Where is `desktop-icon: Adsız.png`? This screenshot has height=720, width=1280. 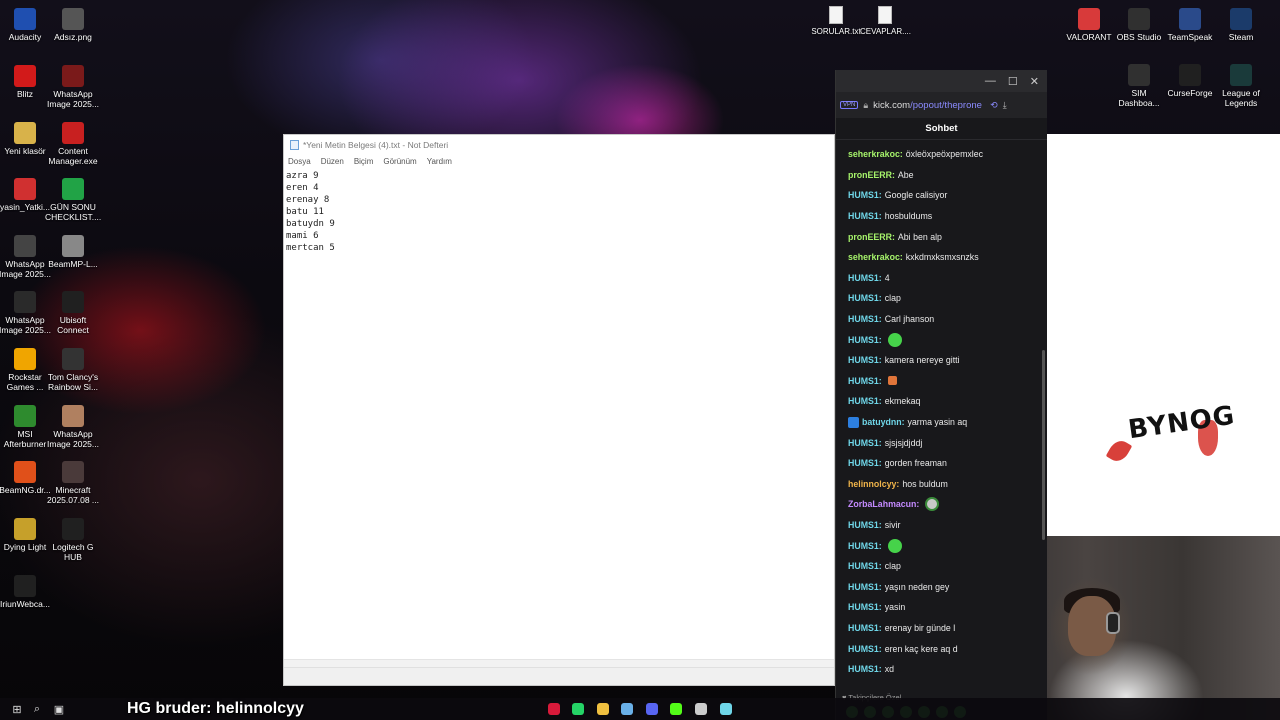 desktop-icon: Adsız.png is located at coordinates (73, 25).